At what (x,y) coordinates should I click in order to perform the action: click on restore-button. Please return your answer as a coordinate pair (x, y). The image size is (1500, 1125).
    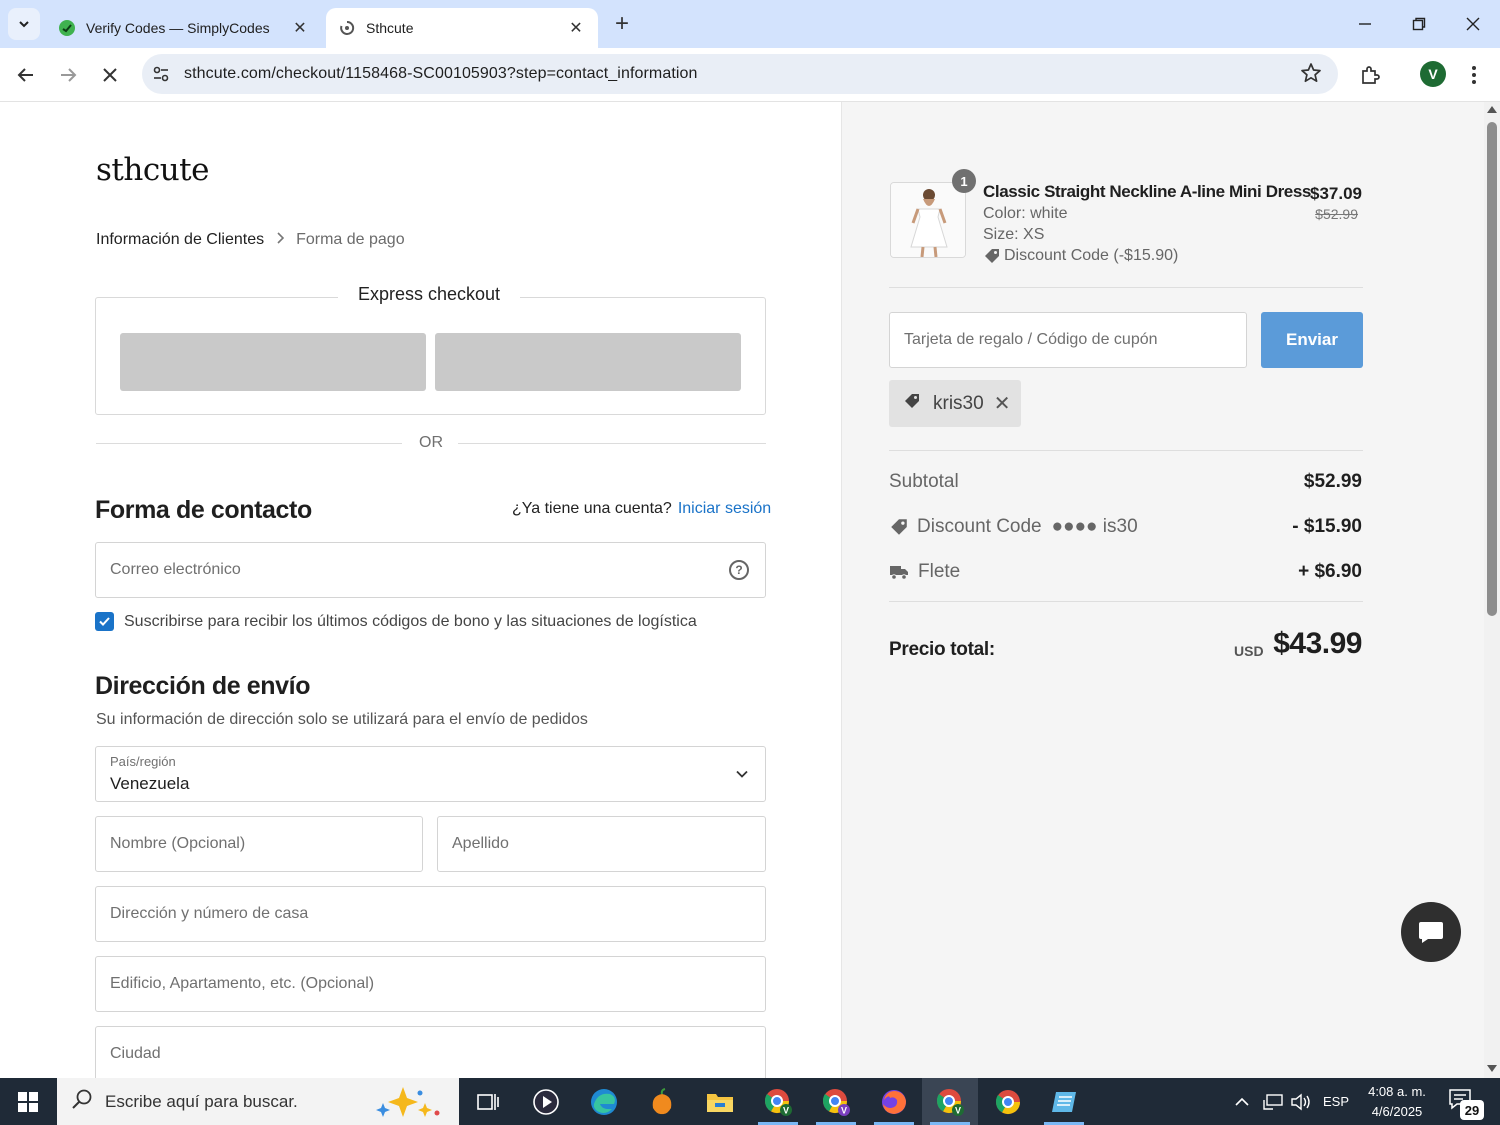
    Looking at the image, I should click on (1419, 24).